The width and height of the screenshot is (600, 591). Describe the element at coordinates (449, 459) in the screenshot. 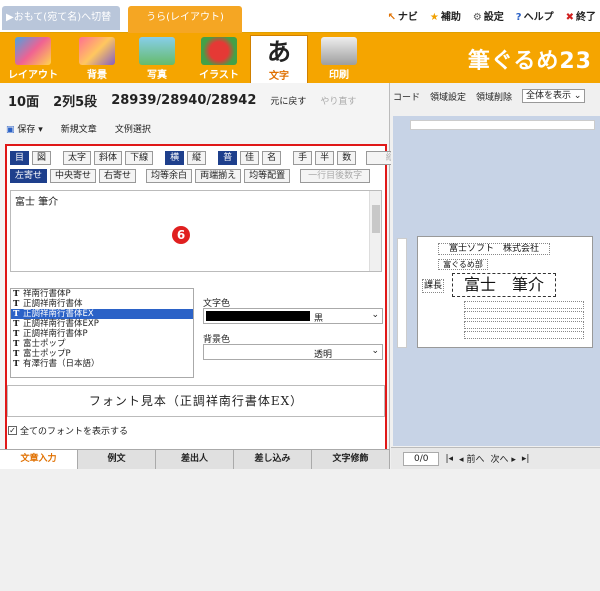

I see `first-page-button: |◂` at that location.